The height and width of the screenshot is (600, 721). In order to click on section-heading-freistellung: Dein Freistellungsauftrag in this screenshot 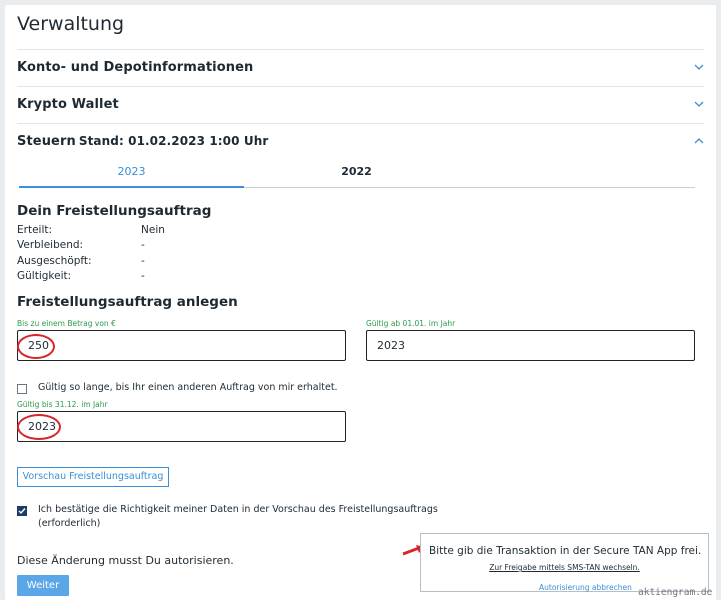, I will do `click(114, 211)`.